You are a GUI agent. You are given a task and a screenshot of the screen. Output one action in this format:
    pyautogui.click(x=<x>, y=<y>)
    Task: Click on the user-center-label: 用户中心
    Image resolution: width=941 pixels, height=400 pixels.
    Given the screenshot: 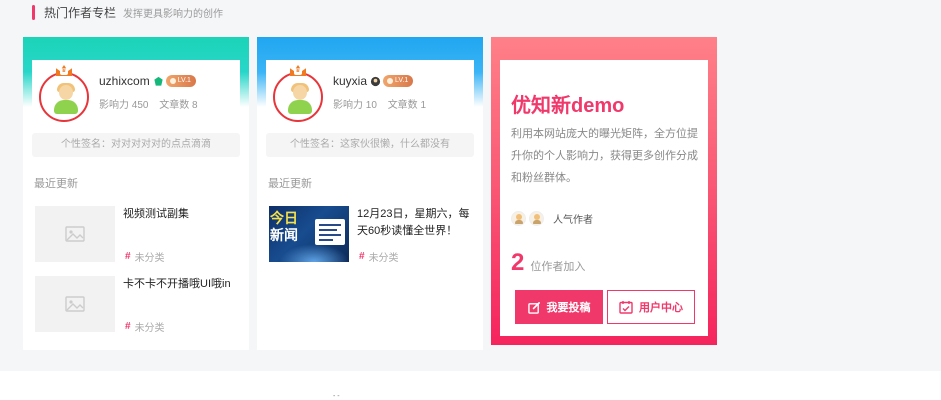 What is the action you would take?
    pyautogui.click(x=661, y=308)
    